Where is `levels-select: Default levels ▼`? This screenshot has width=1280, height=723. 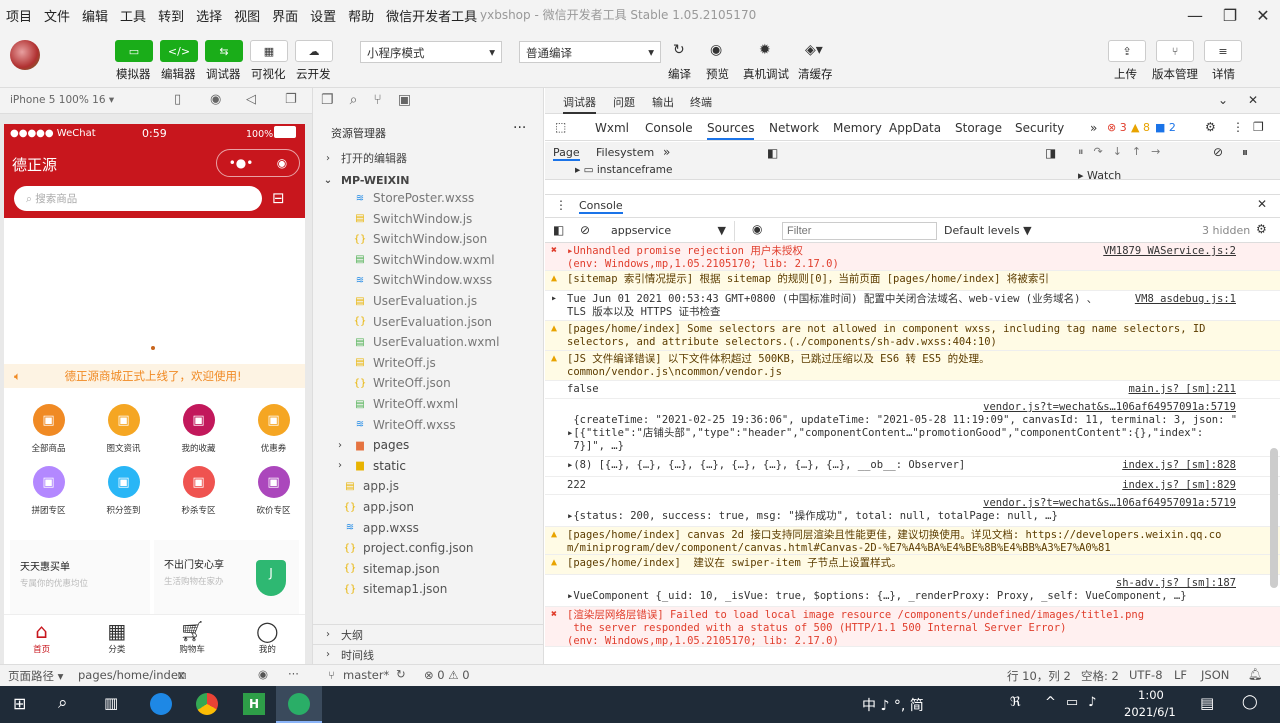 levels-select: Default levels ▼ is located at coordinates (988, 230).